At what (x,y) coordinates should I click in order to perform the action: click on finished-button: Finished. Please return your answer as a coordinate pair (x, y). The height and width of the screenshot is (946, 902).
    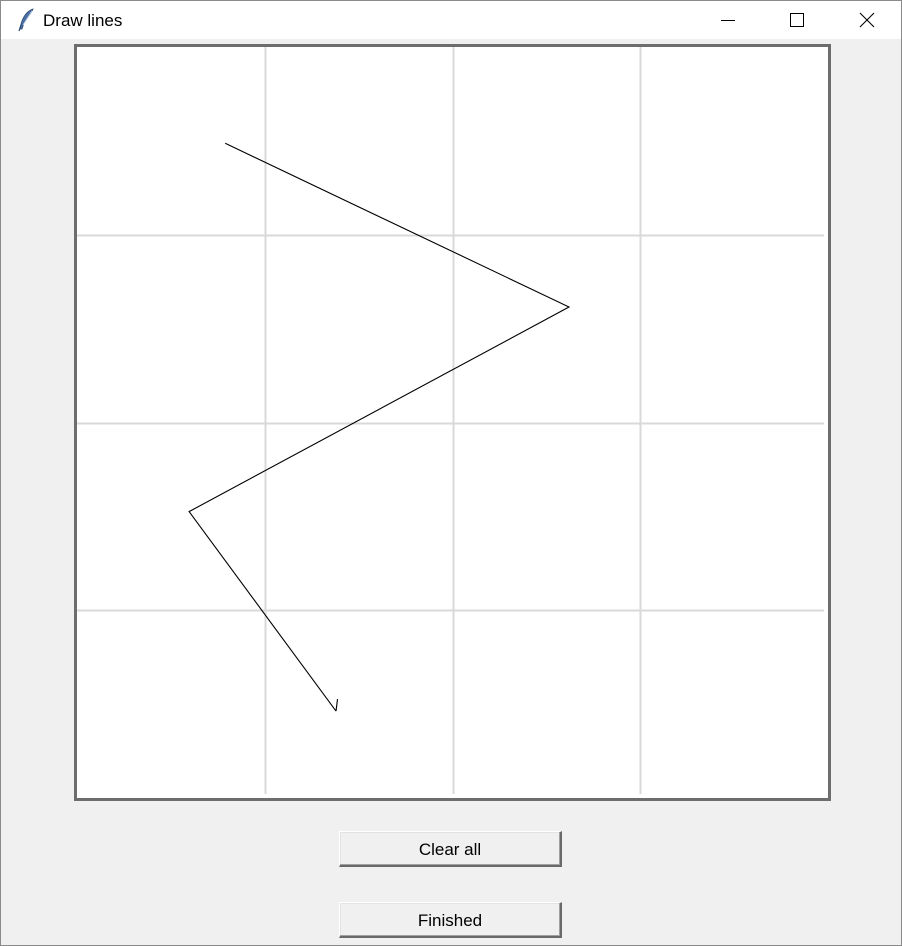
    Looking at the image, I should click on (450, 920).